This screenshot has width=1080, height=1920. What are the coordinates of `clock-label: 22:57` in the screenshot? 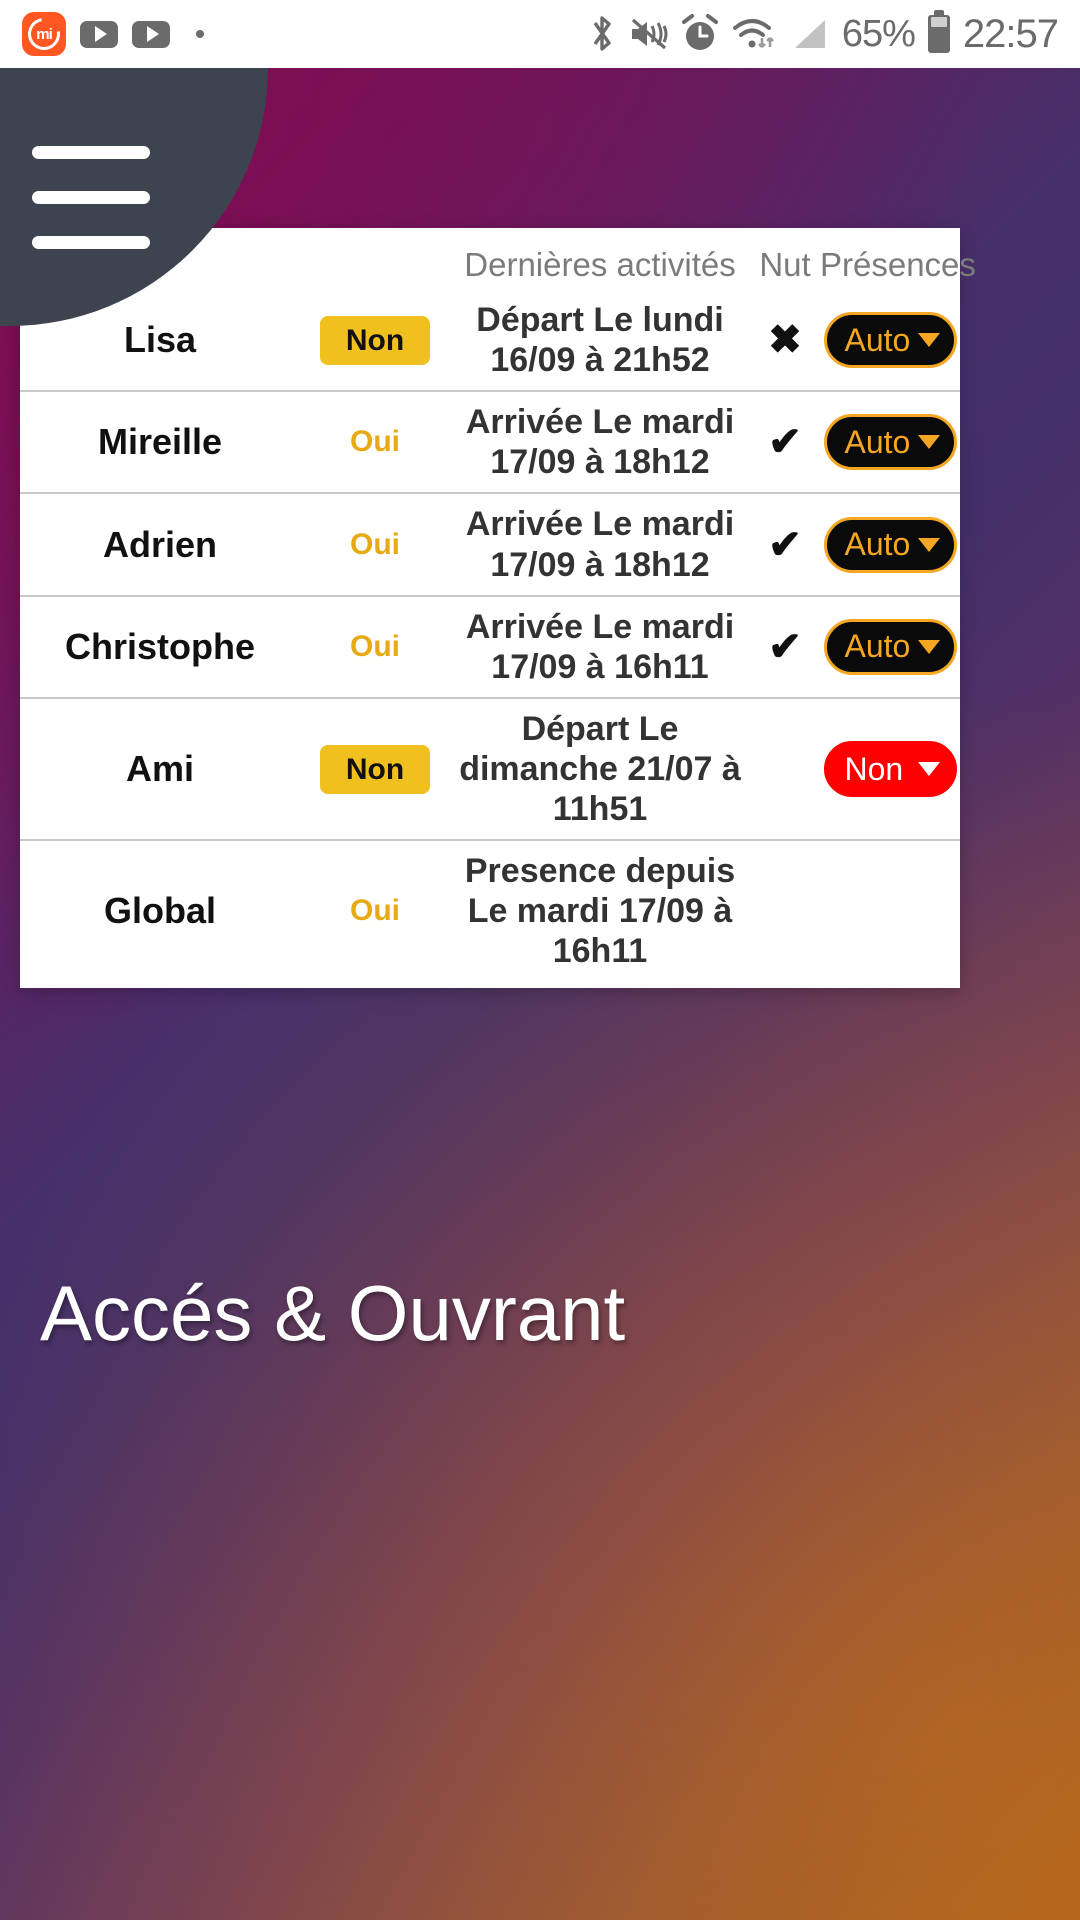 It's located at (1010, 33).